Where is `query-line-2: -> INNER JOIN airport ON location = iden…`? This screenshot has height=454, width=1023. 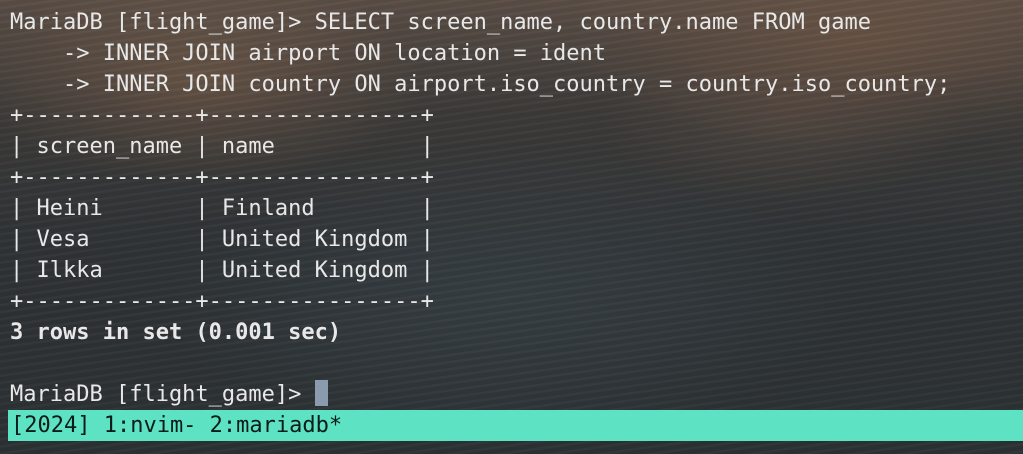
query-line-2: -> INNER JOIN airport ON location = iden… is located at coordinates (308, 53).